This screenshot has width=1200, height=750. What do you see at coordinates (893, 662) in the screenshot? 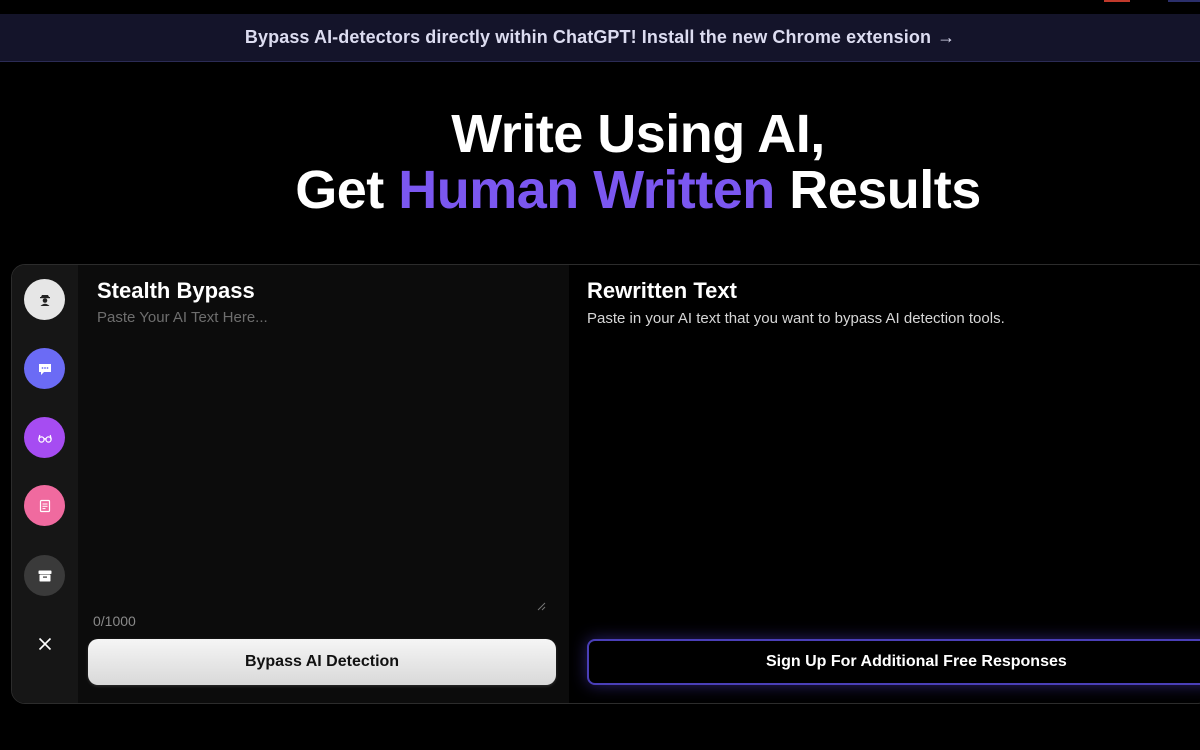
I see `signup-button: Sign Up For Additional Free Responses` at bounding box center [893, 662].